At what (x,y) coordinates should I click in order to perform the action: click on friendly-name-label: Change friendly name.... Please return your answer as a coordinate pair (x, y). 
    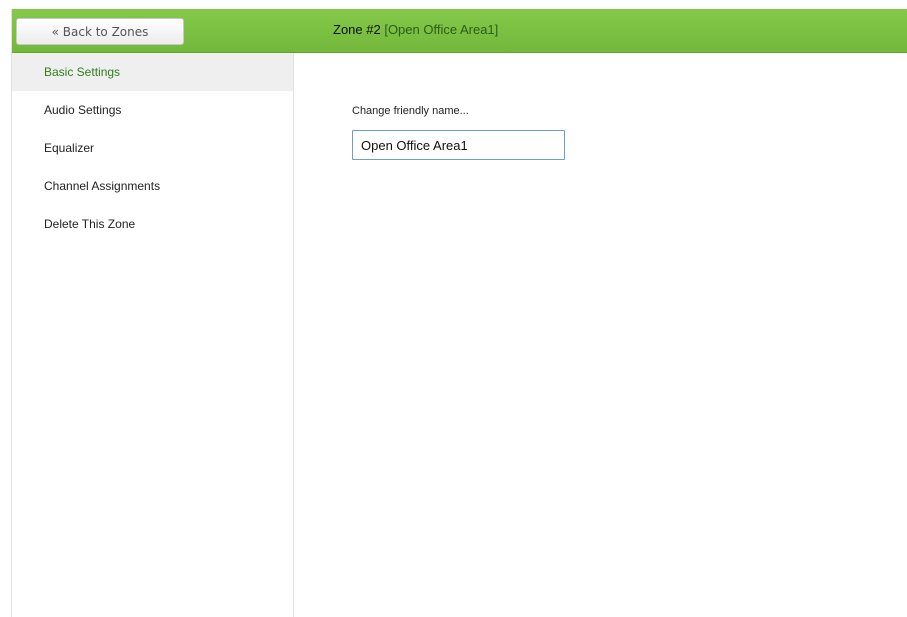
    Looking at the image, I should click on (410, 111).